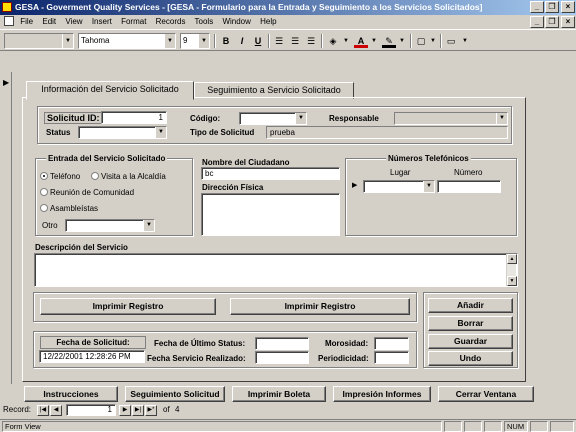  I want to click on italic-button: I, so click(242, 41).